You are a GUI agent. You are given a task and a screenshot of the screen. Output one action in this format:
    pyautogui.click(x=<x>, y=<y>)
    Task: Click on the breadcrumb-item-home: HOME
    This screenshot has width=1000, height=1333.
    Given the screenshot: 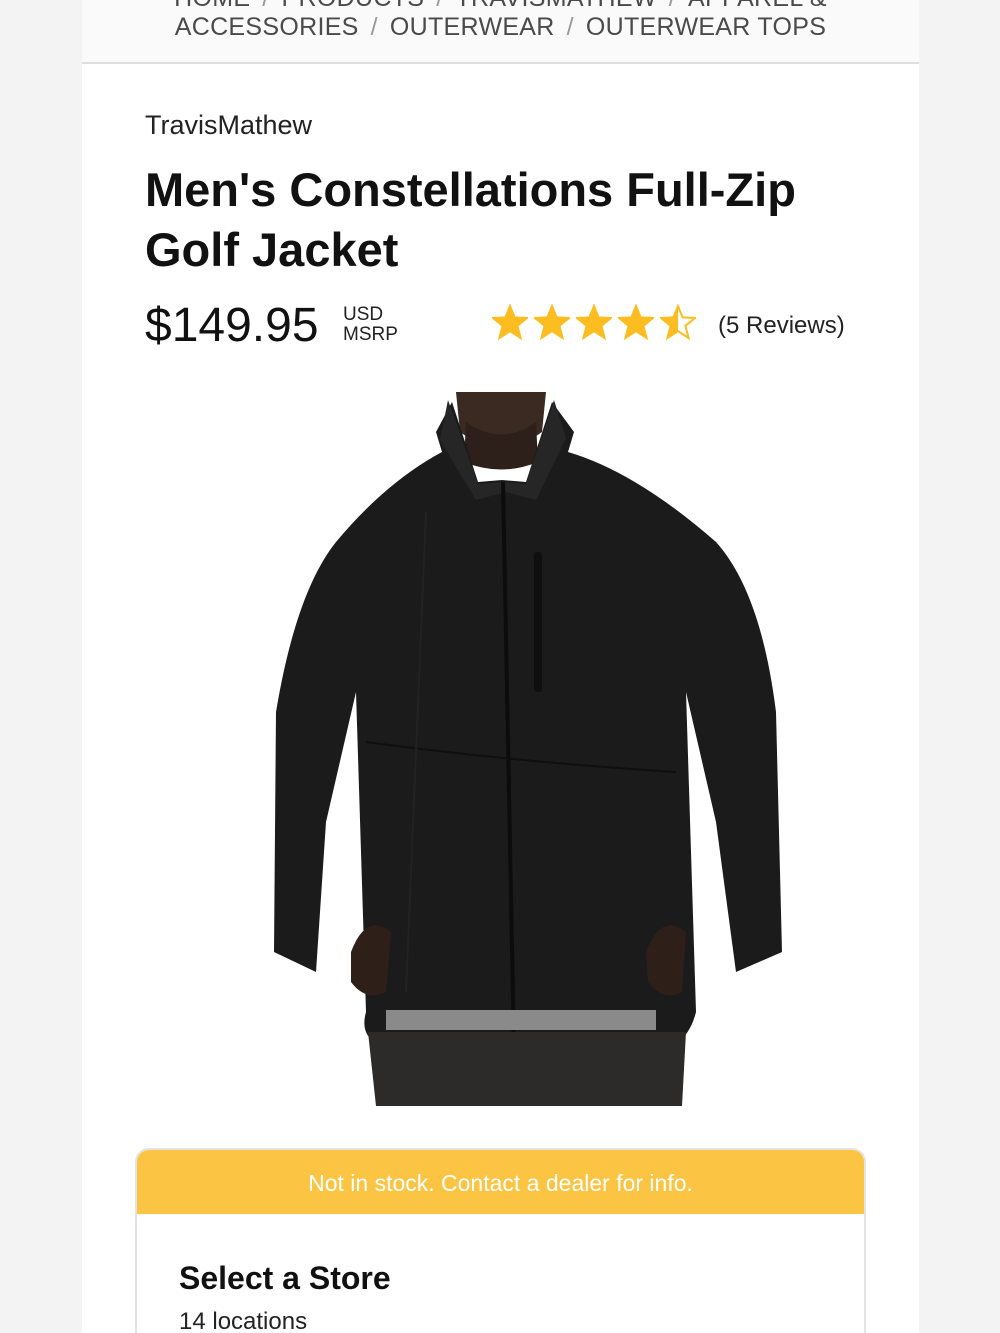 What is the action you would take?
    pyautogui.click(x=212, y=6)
    